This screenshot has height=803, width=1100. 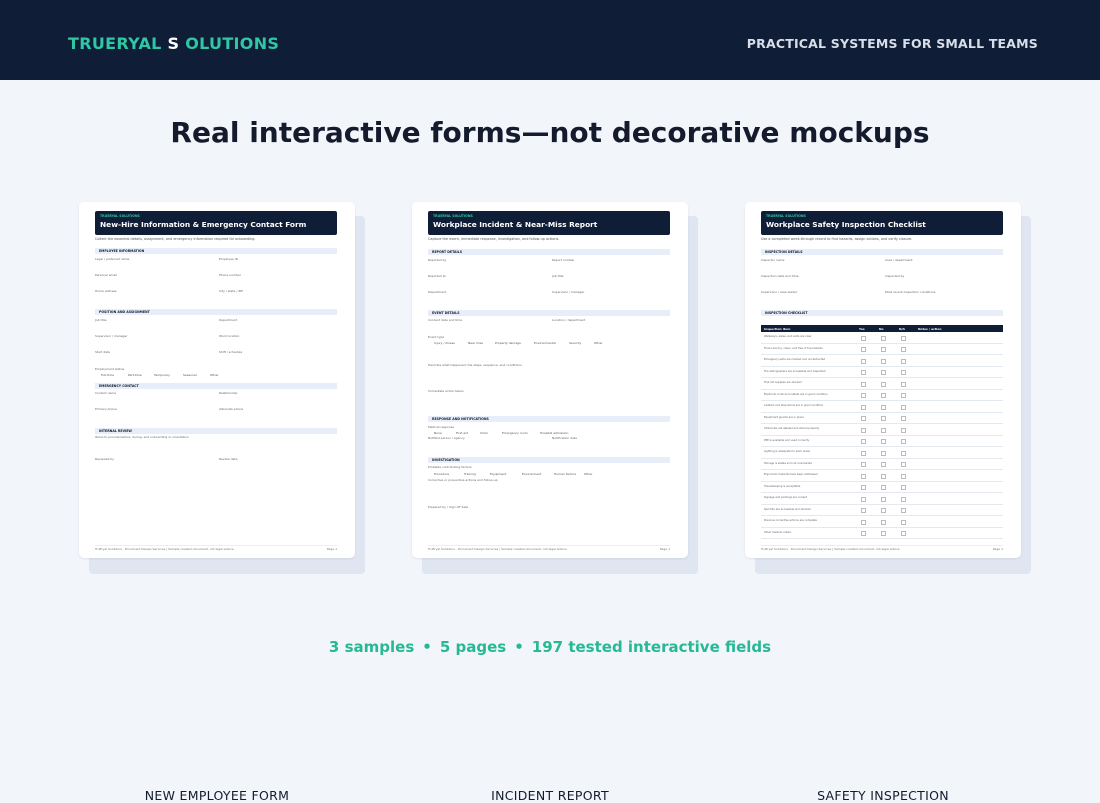 I want to click on option-chip: Security, so click(x=575, y=343).